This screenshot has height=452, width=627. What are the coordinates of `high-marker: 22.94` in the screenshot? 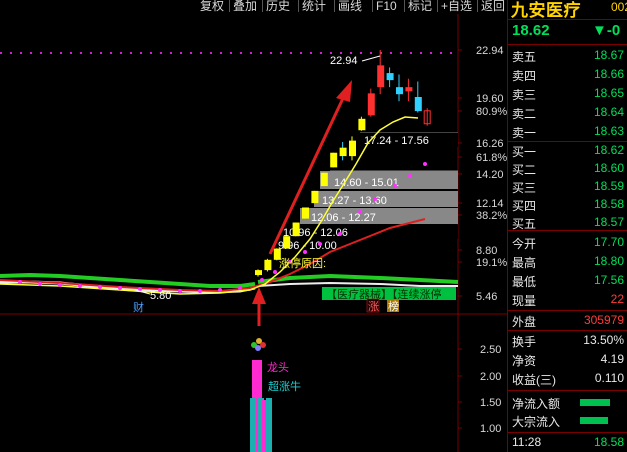 It's located at (355, 61).